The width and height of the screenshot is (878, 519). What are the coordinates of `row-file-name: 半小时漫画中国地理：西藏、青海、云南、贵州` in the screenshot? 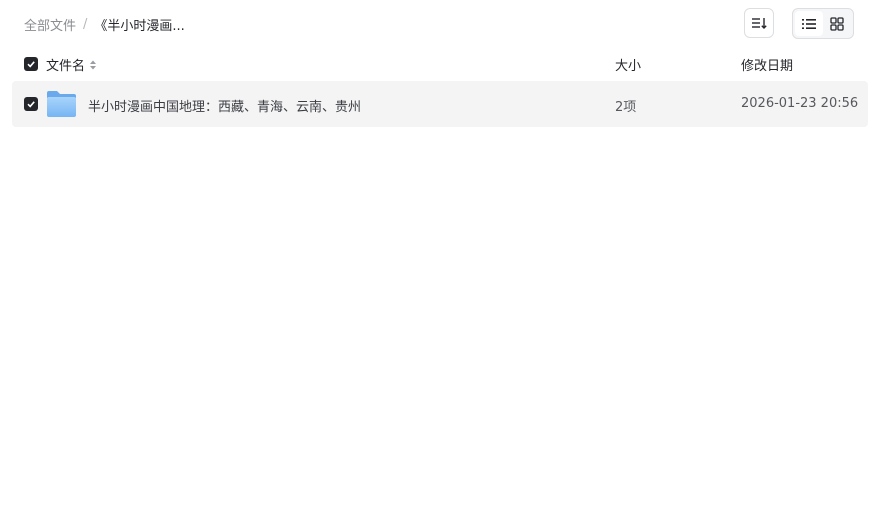 It's located at (224, 105).